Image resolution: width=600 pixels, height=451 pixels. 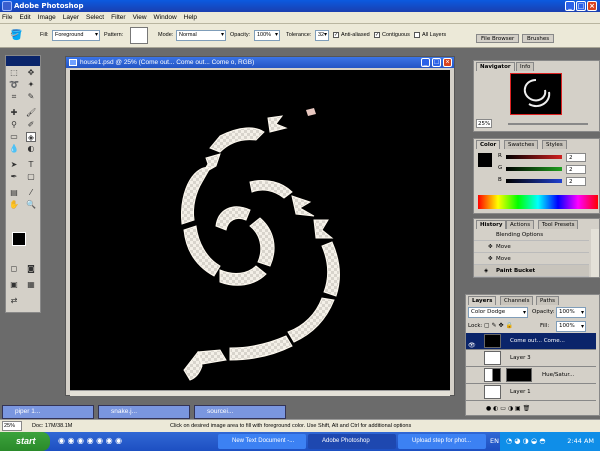 I want to click on maximize-button: □, so click(x=581, y=6).